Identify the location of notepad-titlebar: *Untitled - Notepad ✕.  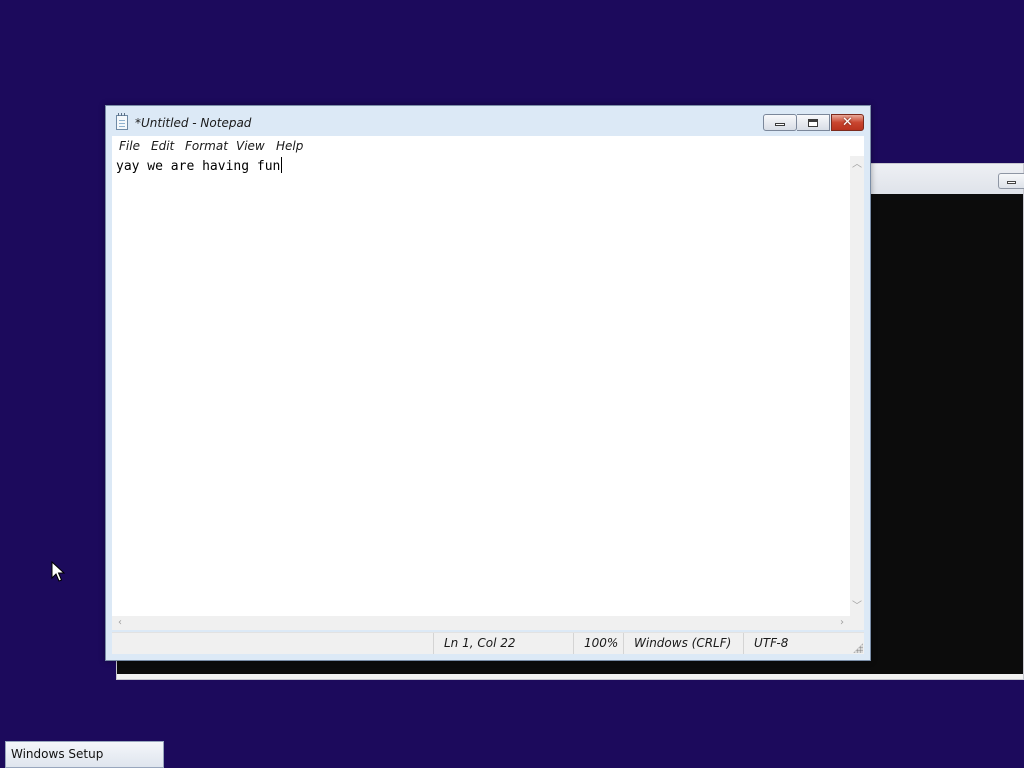
(488, 121).